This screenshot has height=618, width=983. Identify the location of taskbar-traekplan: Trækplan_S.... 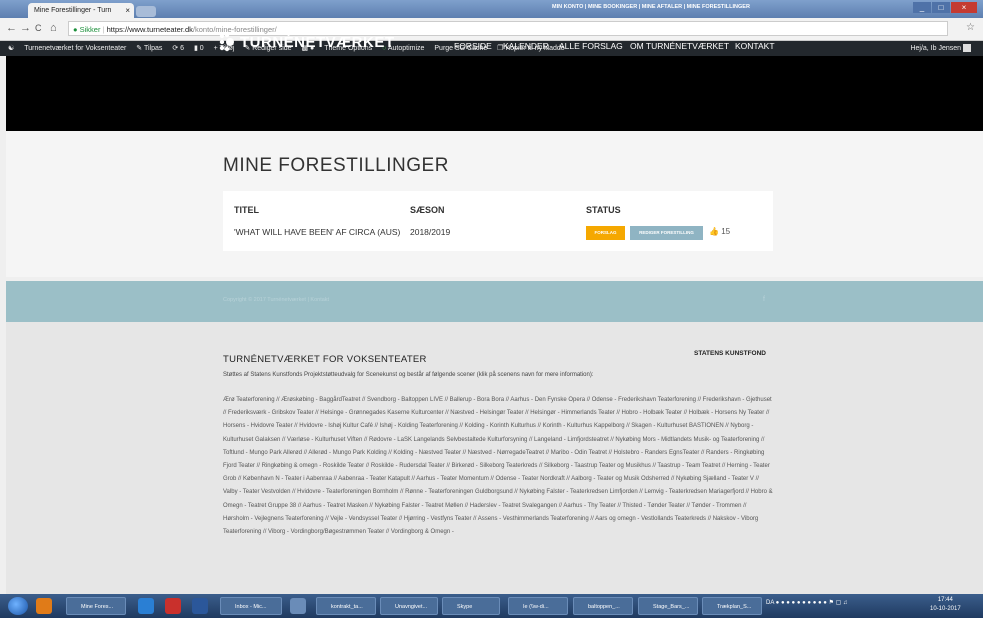
(732, 606).